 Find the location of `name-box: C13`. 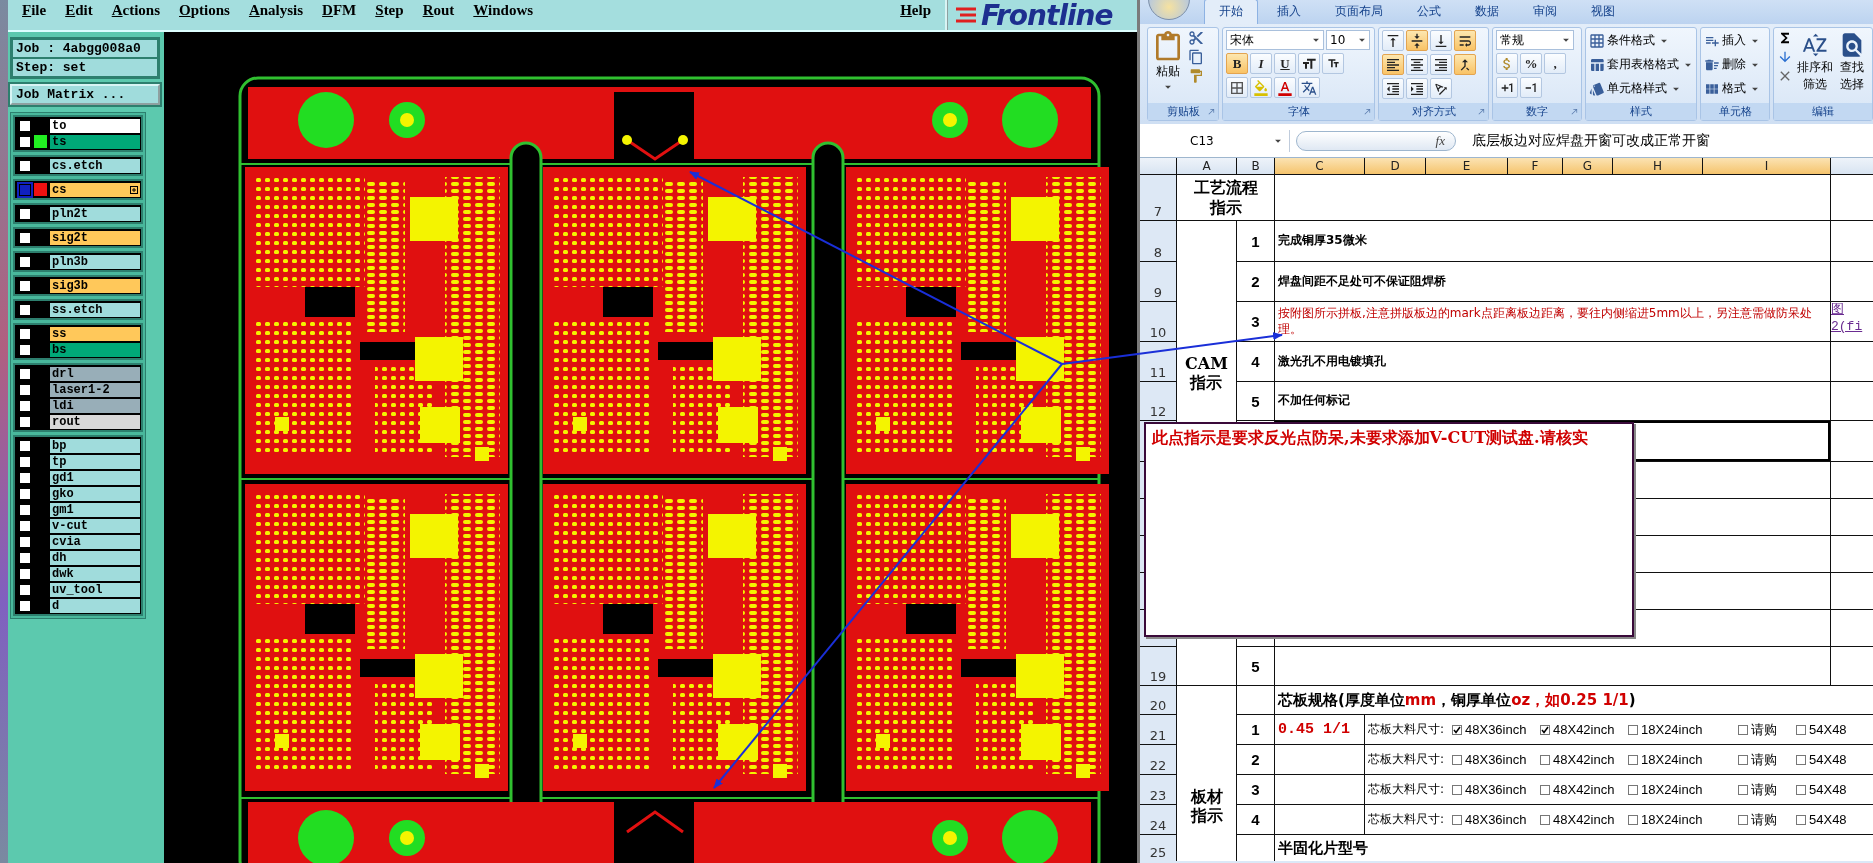

name-box: C13 is located at coordinates (1215, 140).